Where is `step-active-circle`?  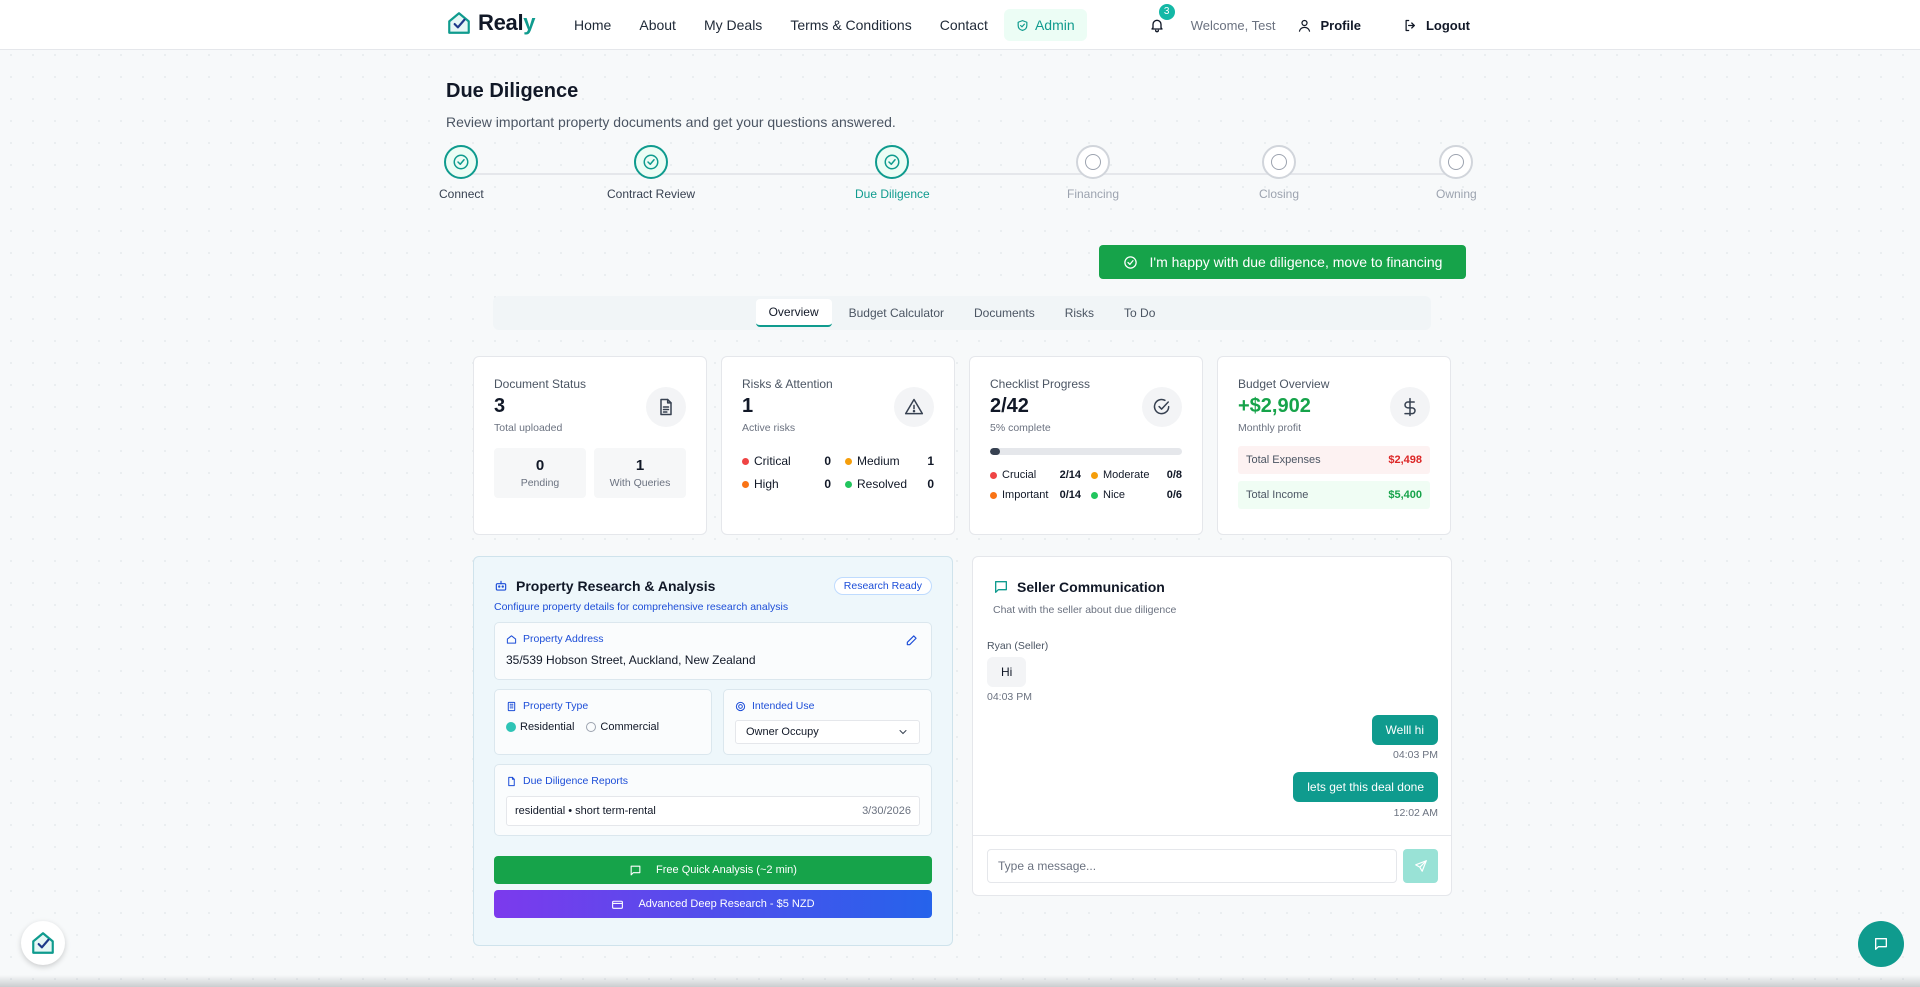
step-active-circle is located at coordinates (892, 162).